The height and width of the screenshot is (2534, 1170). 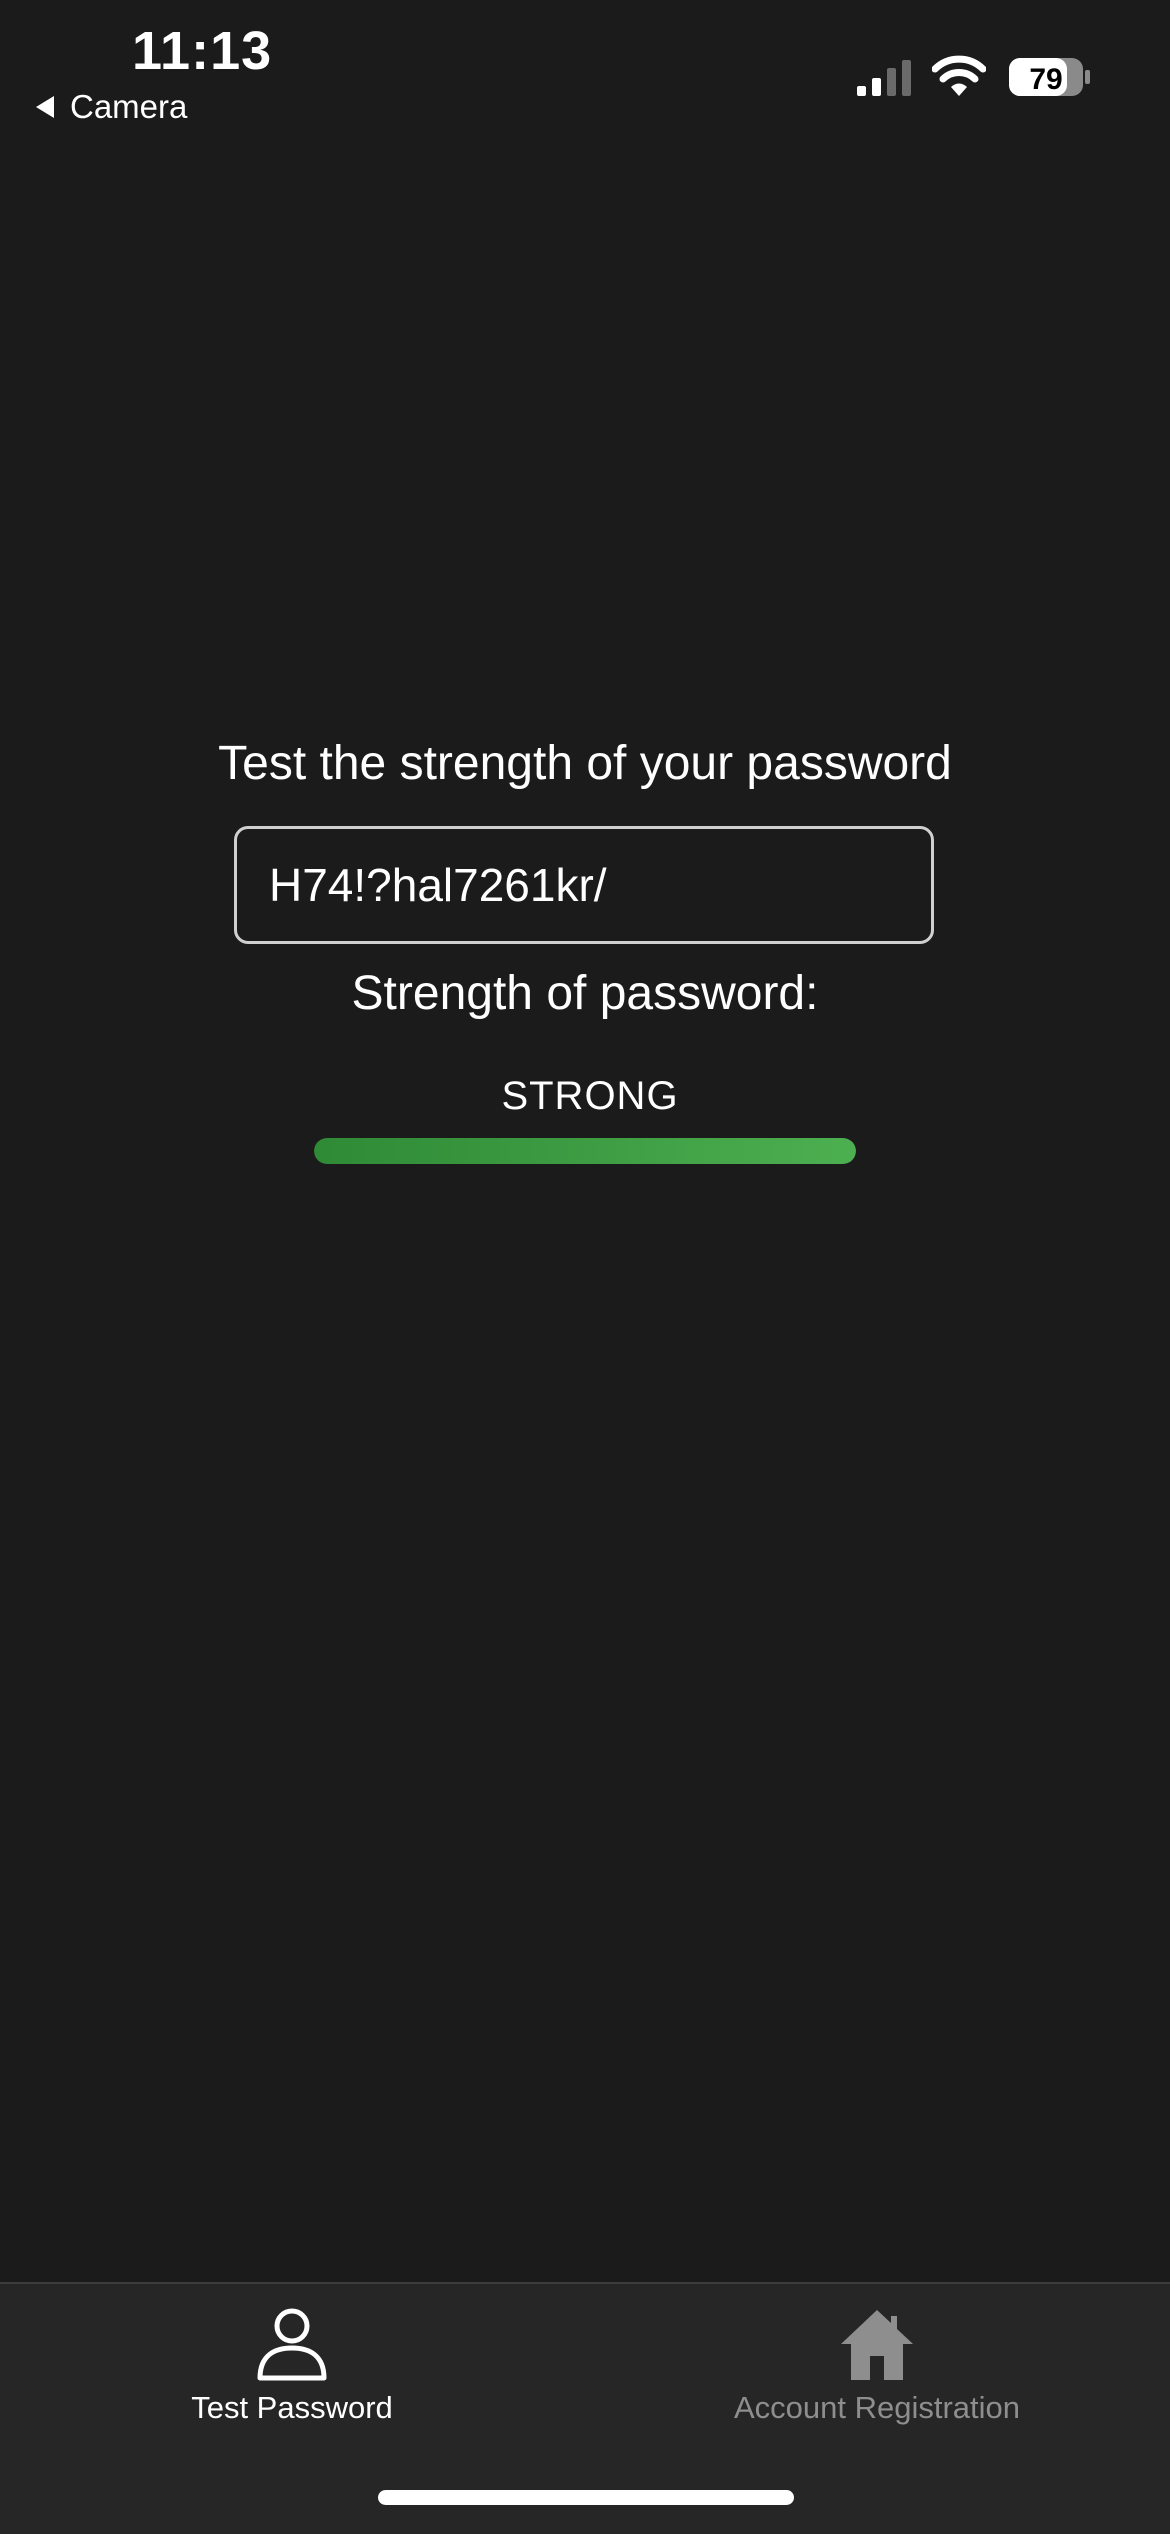 I want to click on tab-account-registration-label: Account Registration, so click(x=877, y=2407).